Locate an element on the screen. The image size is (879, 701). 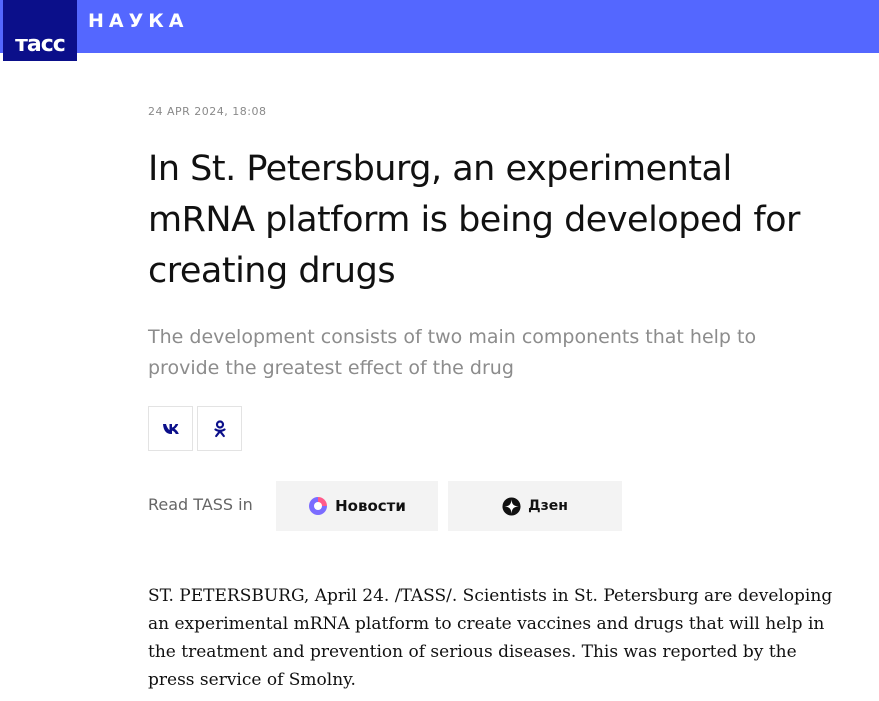
novosti-icon is located at coordinates (318, 506).